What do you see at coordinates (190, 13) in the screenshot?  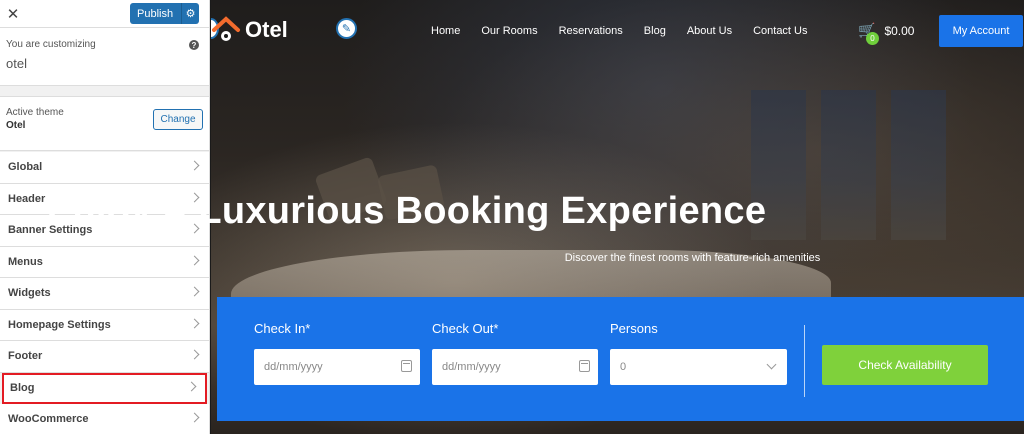 I see `gear-icon: ⚙` at bounding box center [190, 13].